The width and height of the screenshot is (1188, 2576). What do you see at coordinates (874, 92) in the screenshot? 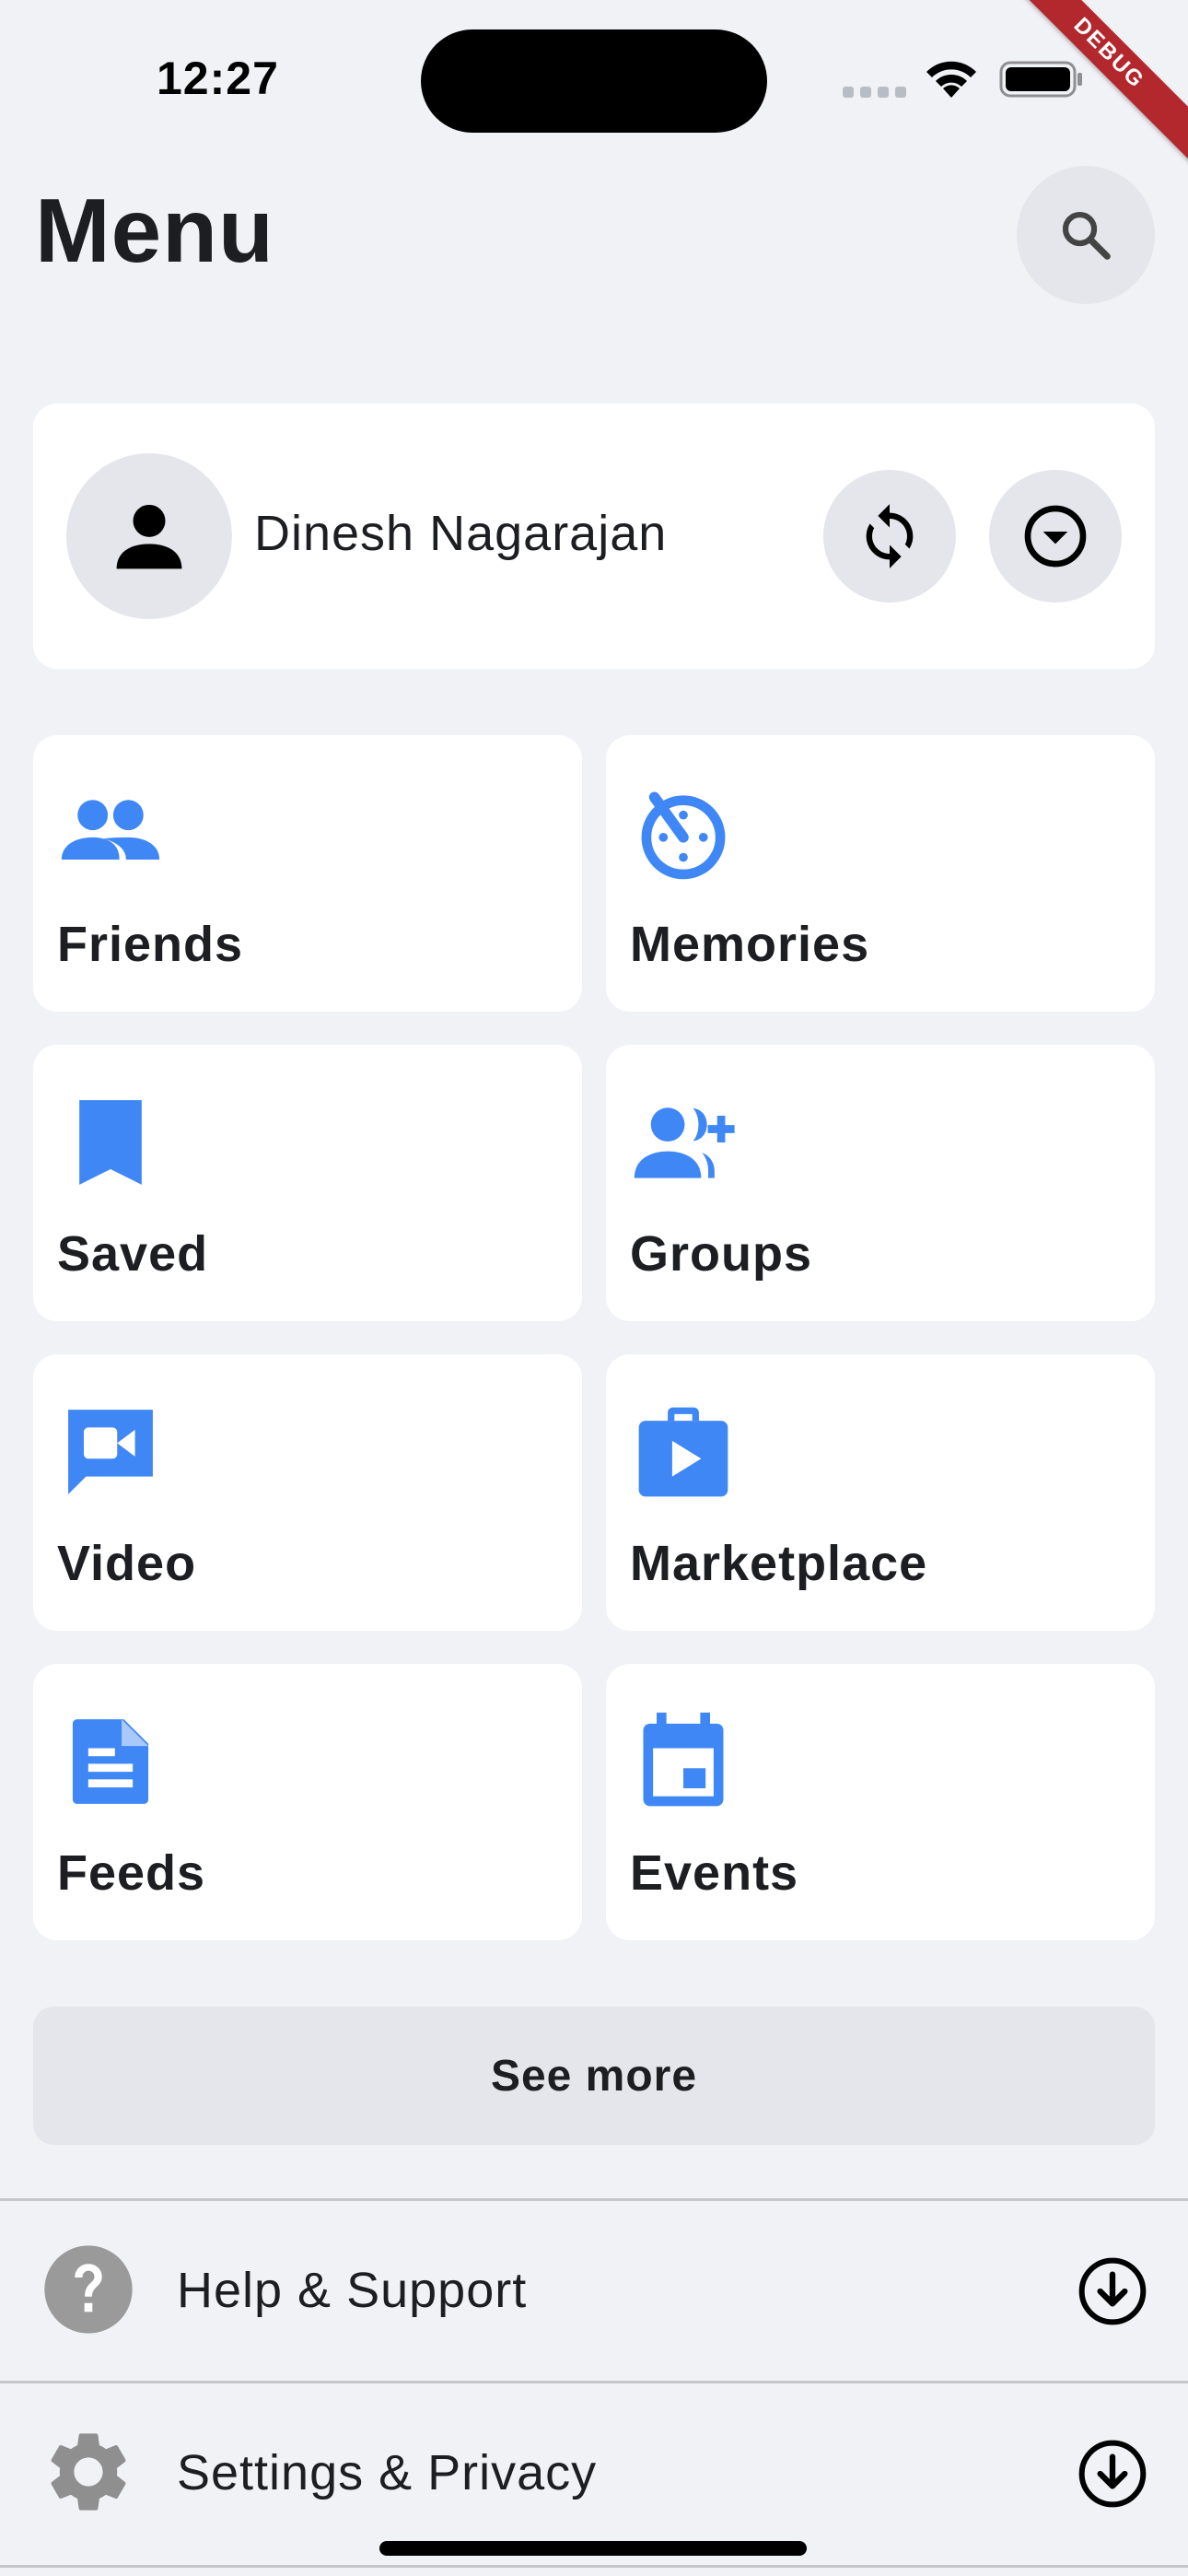
I see `signal-icon` at bounding box center [874, 92].